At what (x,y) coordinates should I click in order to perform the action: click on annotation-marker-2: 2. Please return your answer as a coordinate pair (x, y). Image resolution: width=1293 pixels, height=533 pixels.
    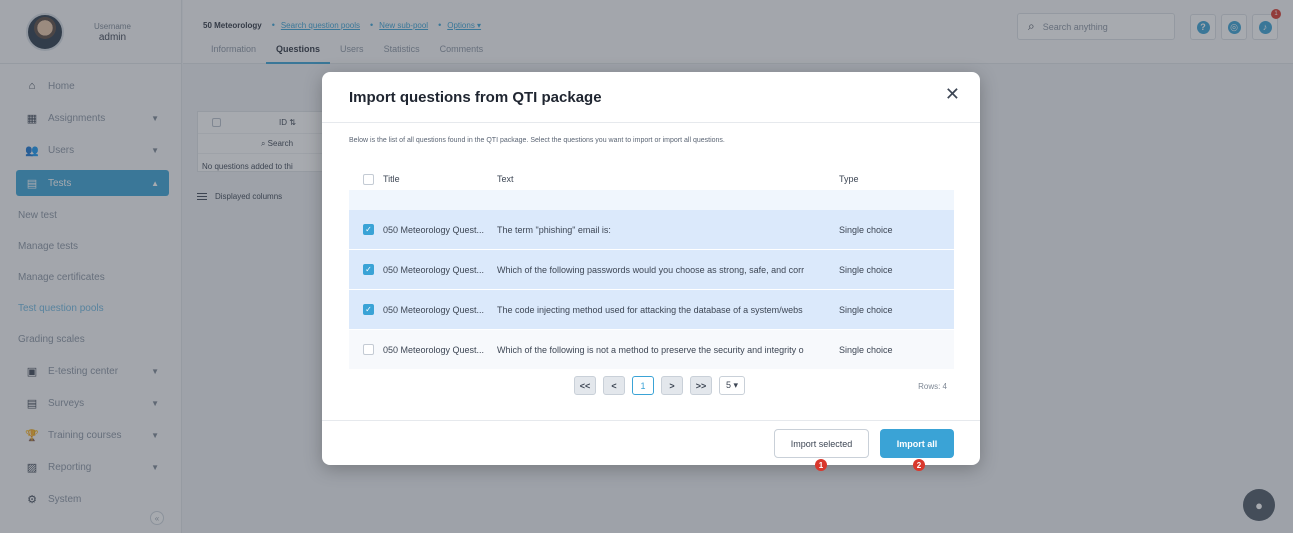
    Looking at the image, I should click on (919, 465).